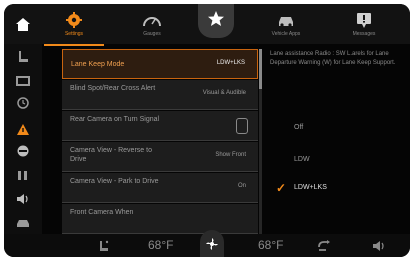 This screenshot has height=261, width=414. What do you see at coordinates (286, 22) in the screenshot?
I see `car-icon` at bounding box center [286, 22].